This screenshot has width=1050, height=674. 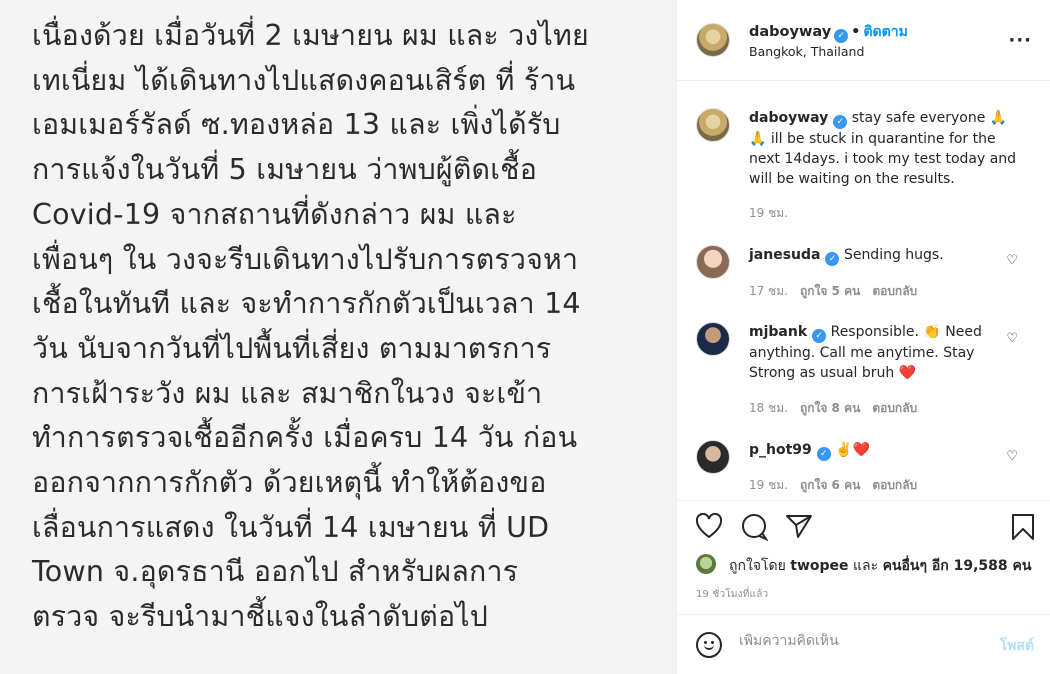 I want to click on liked-by-others: คนอื่นๆ อีก 19,588 คน, so click(x=957, y=566).